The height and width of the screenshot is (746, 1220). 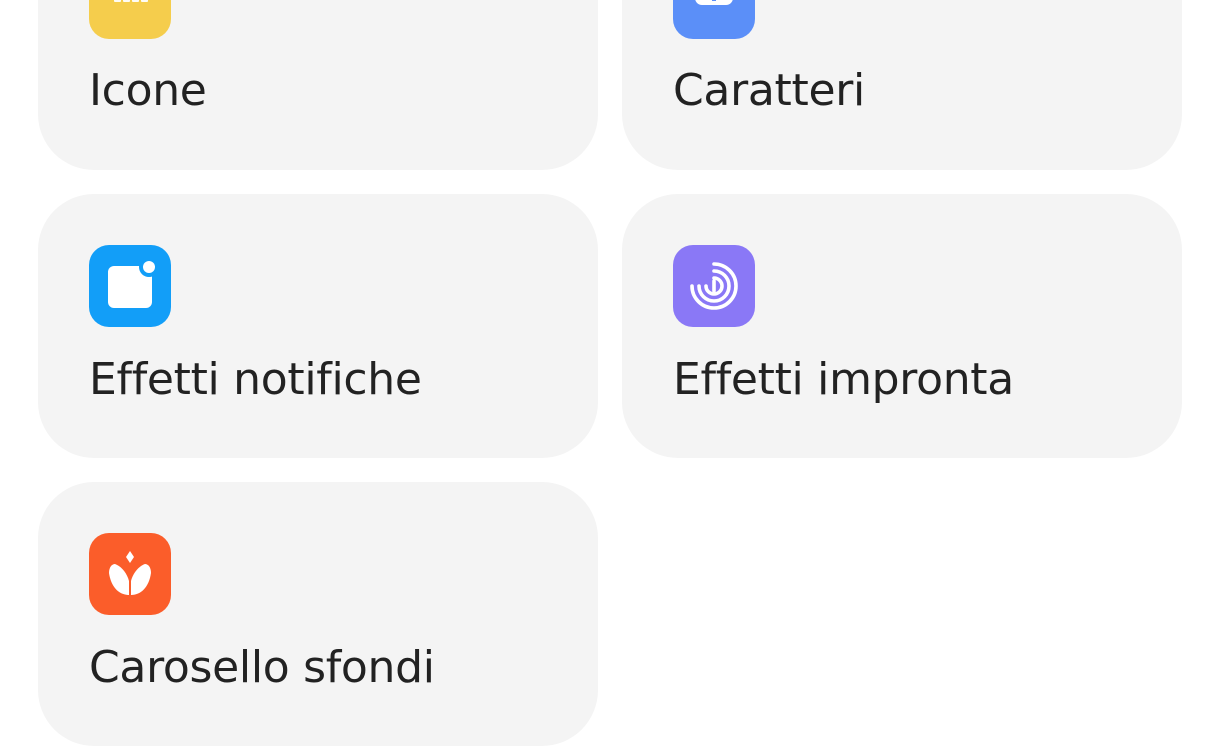 I want to click on notification-effects-label: Effetti notifiche, so click(x=255, y=379).